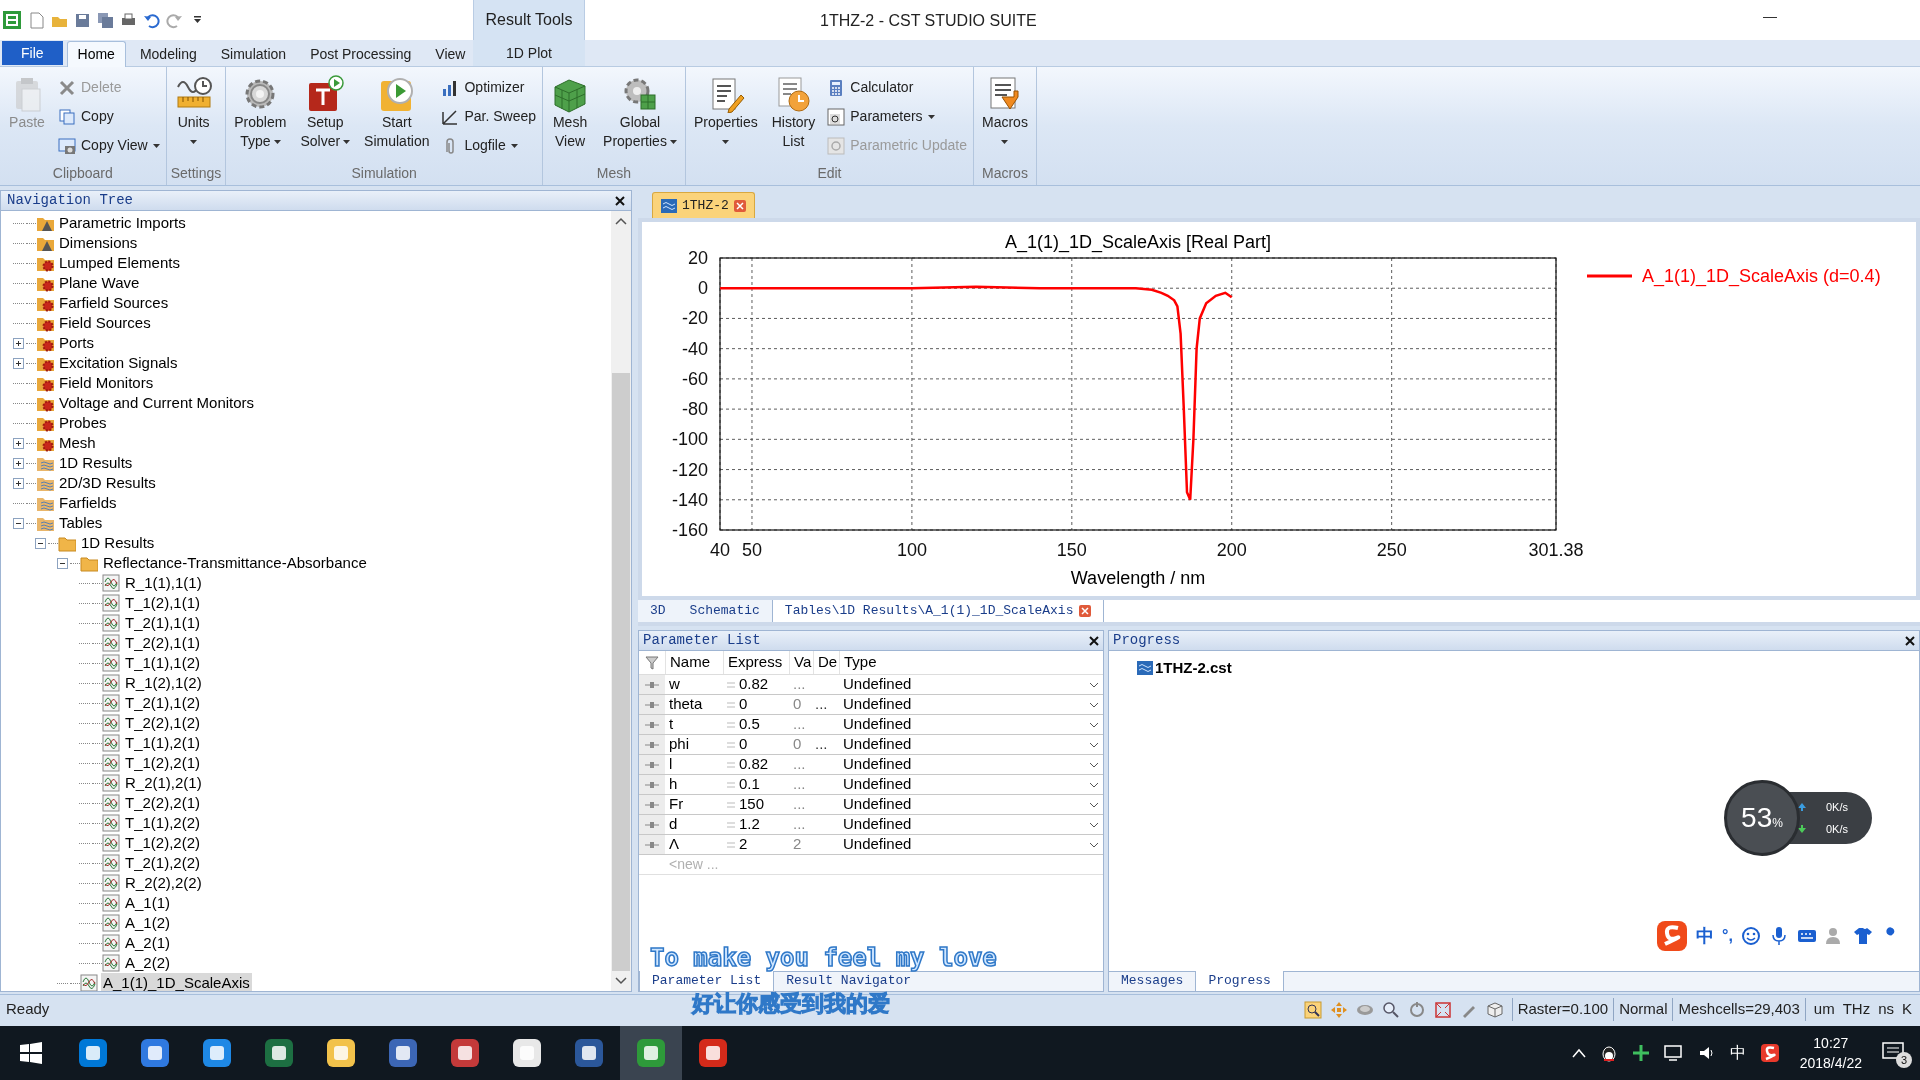 This screenshot has width=1920, height=1080. What do you see at coordinates (489, 145) in the screenshot?
I see `ribbon-button: Logfile` at bounding box center [489, 145].